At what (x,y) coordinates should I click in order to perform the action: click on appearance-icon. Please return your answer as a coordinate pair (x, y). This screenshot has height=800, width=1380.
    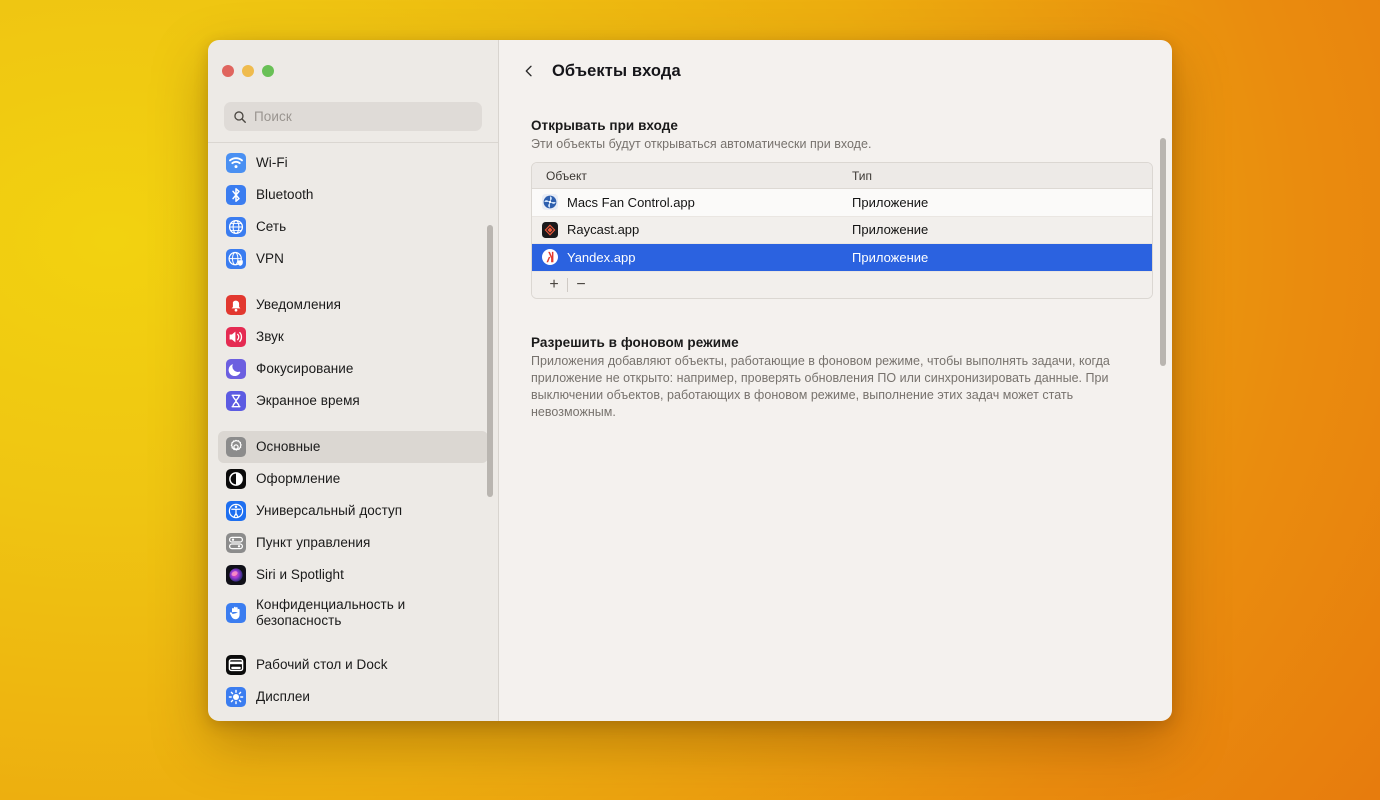
    Looking at the image, I should click on (236, 479).